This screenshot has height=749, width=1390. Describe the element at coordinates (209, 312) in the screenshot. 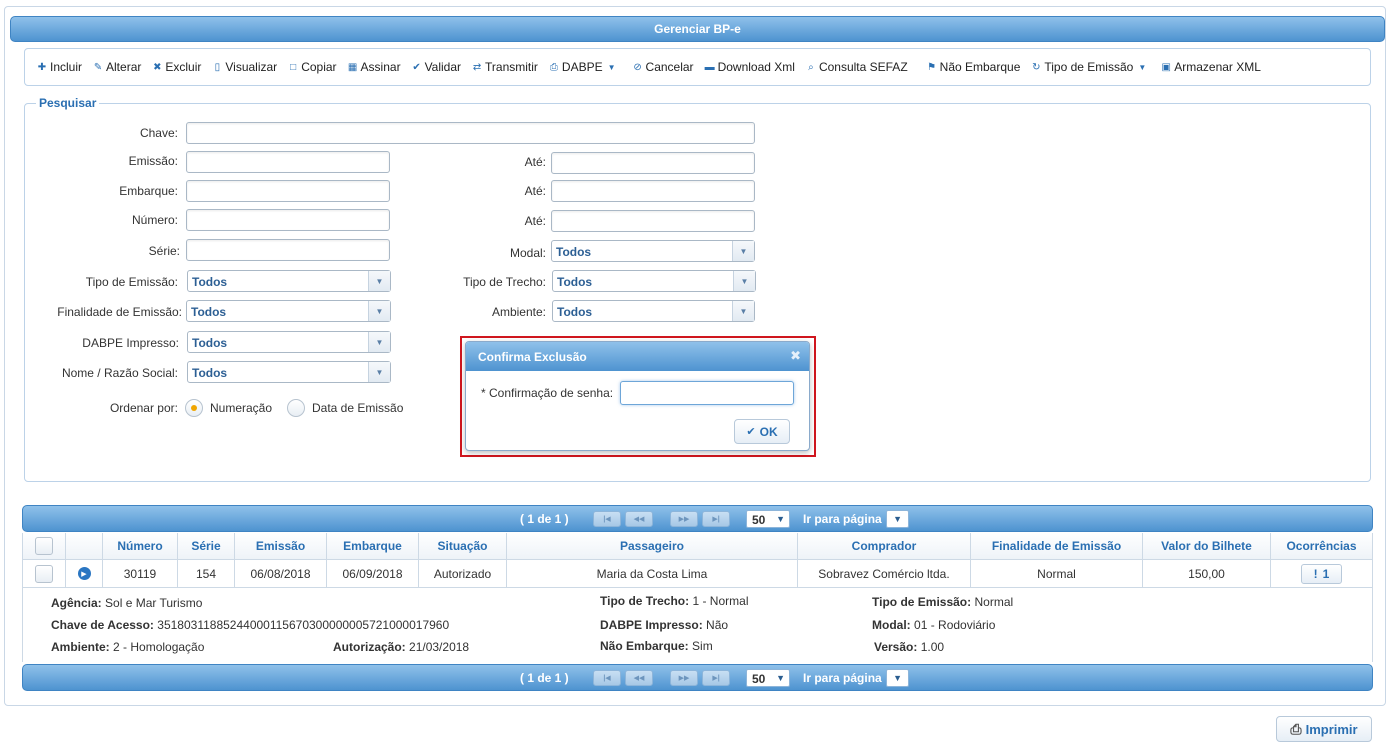

I see `finalidade-select-value: Todos` at that location.